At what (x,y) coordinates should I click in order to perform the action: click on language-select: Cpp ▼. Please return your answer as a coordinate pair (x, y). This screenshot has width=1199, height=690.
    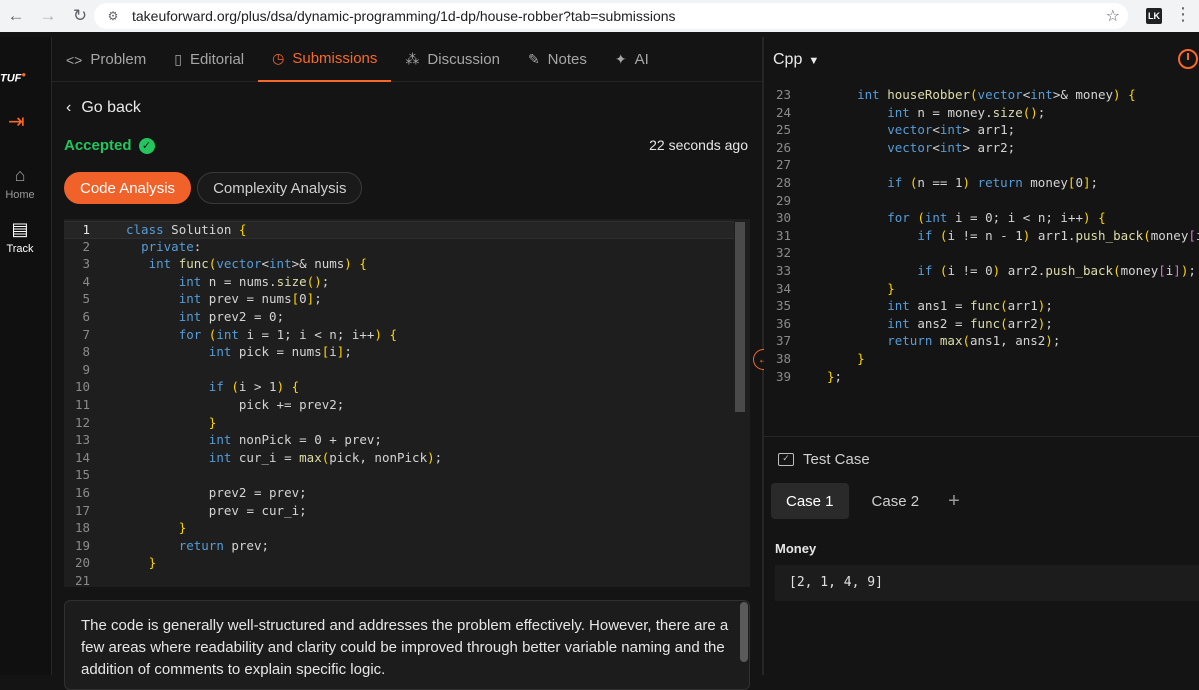
    Looking at the image, I should click on (796, 60).